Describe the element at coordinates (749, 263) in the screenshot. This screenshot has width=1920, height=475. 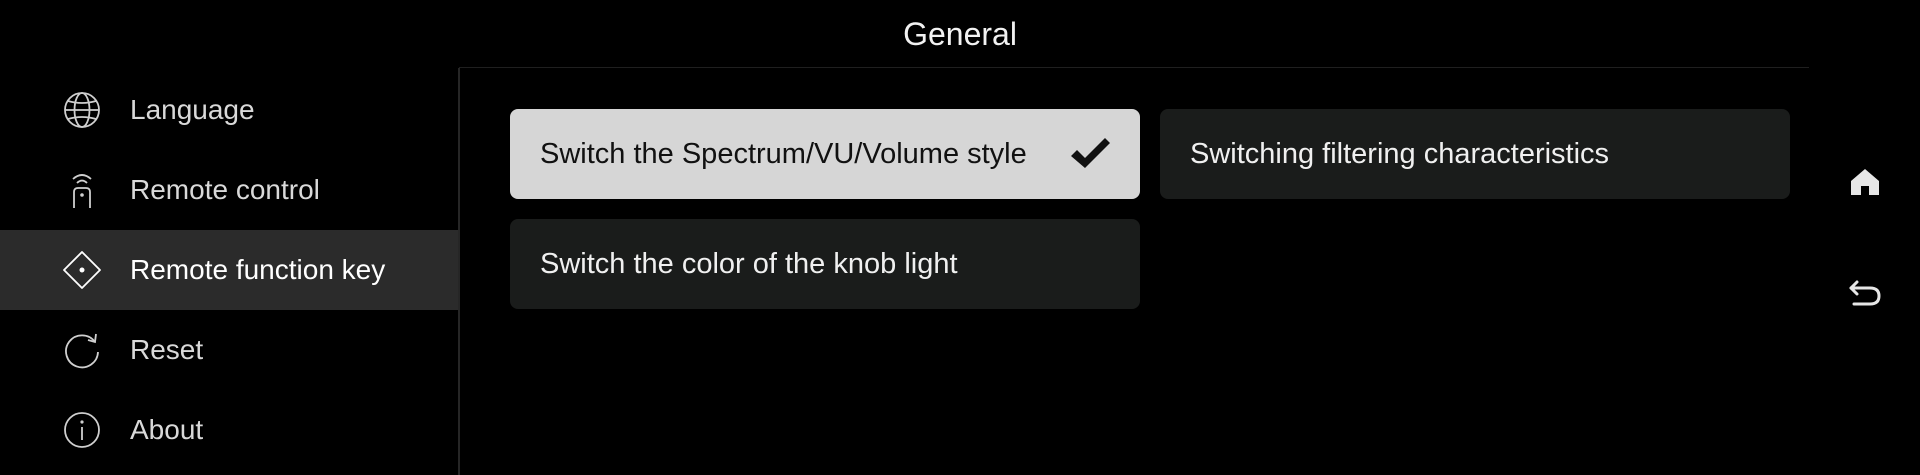
I see `option-label: Switch the color of the knob light` at that location.